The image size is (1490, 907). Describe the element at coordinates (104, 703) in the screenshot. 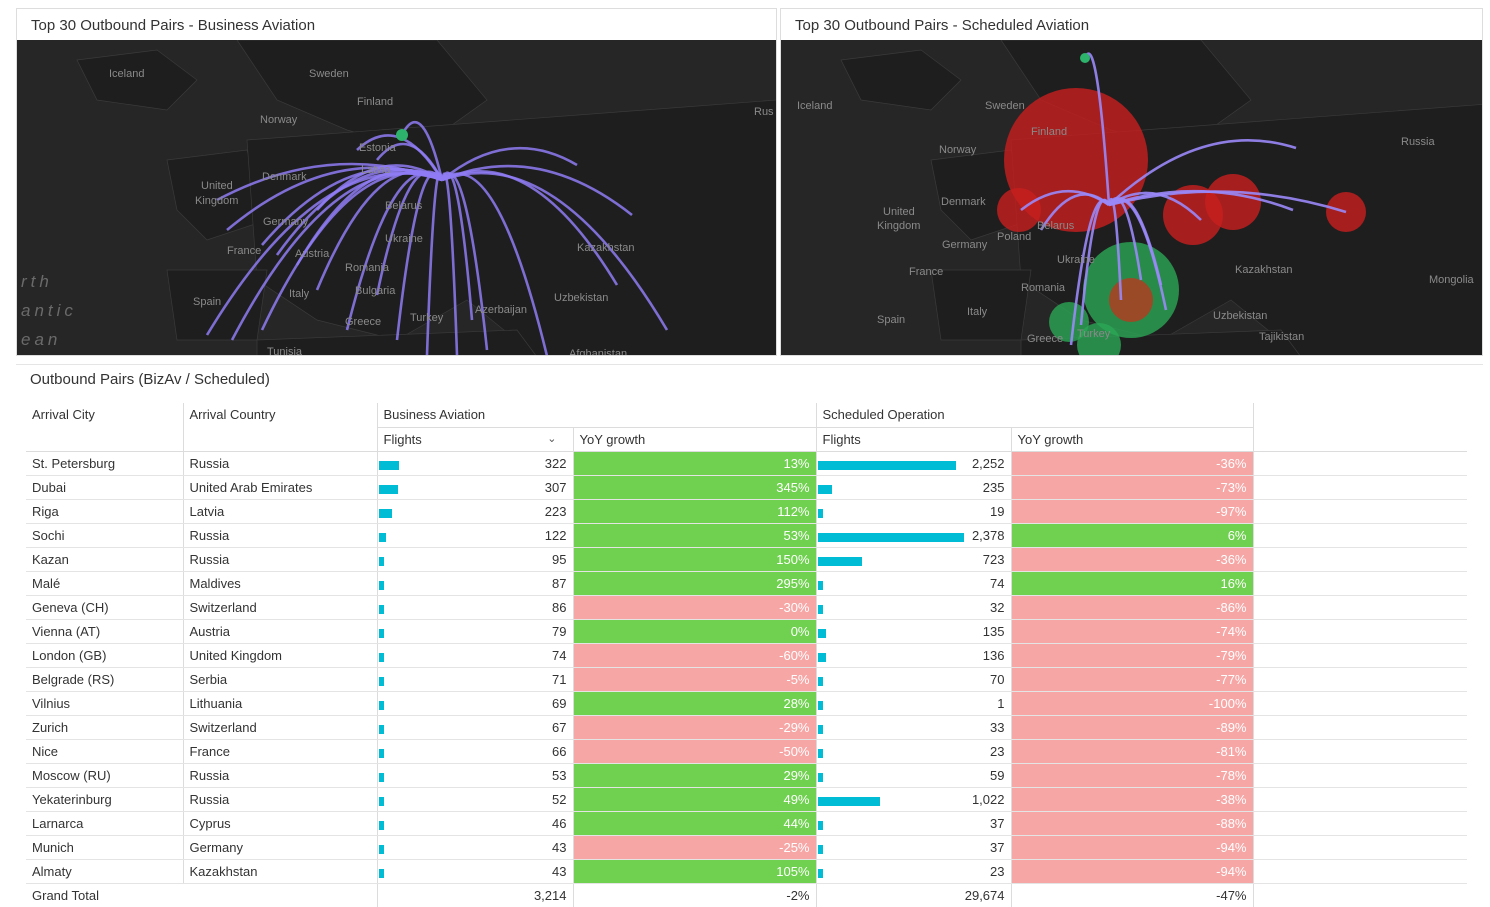

I see `cell-city: Vilnius` at that location.